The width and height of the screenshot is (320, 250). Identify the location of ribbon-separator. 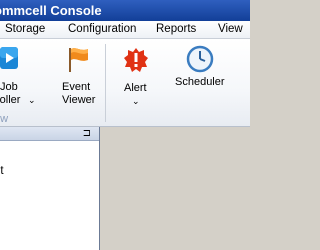
(105, 83).